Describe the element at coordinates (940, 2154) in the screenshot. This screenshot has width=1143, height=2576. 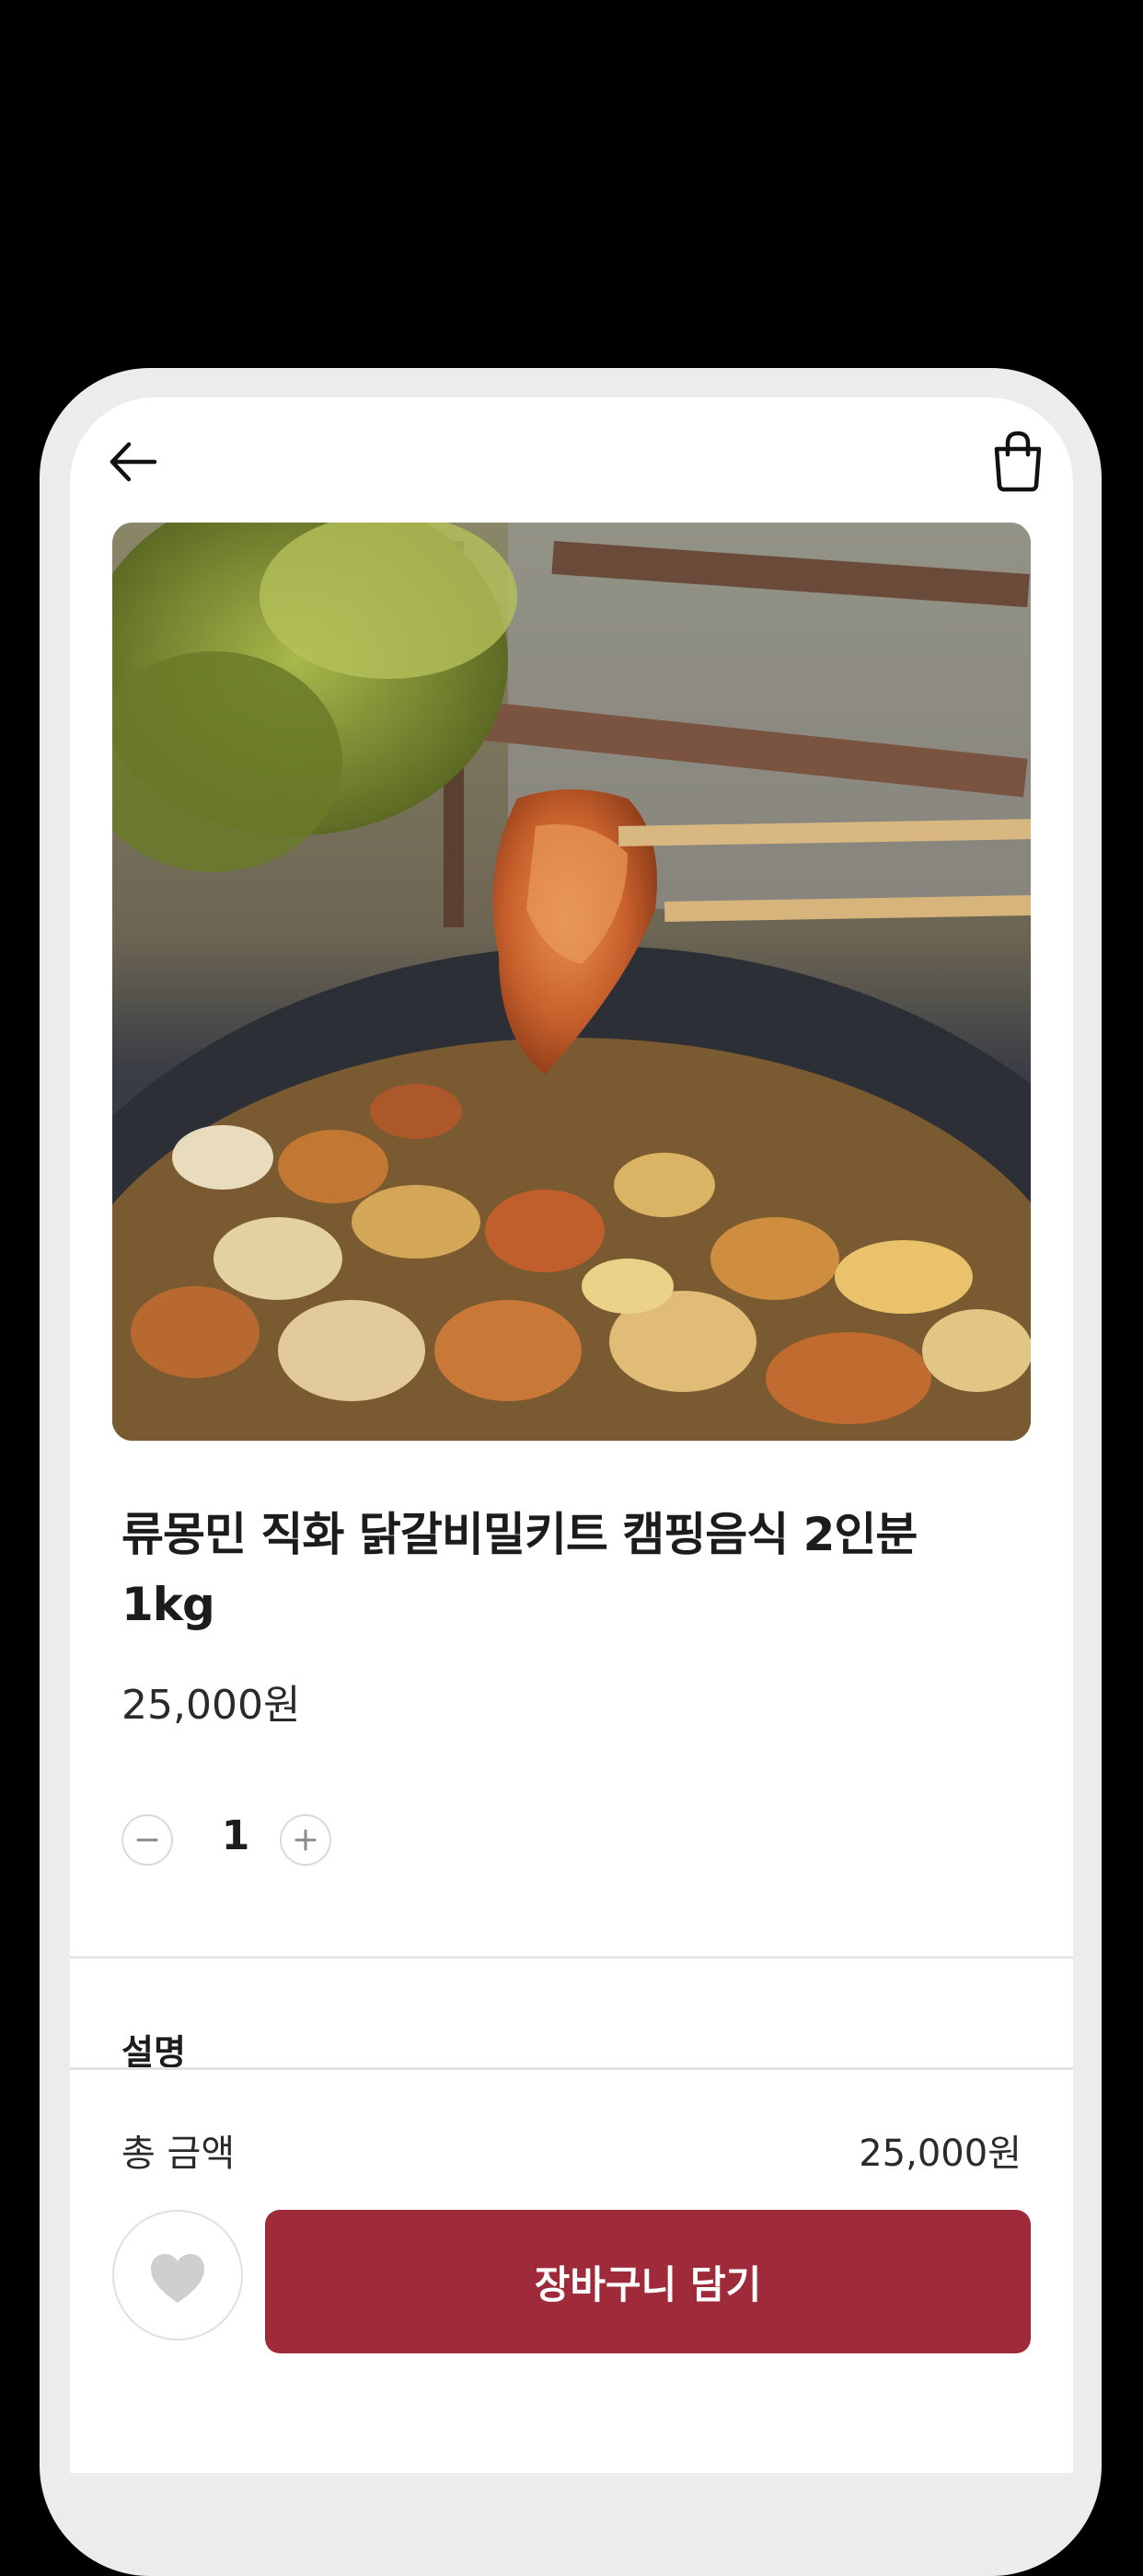
I see `total-amount-value: 25,000원` at that location.